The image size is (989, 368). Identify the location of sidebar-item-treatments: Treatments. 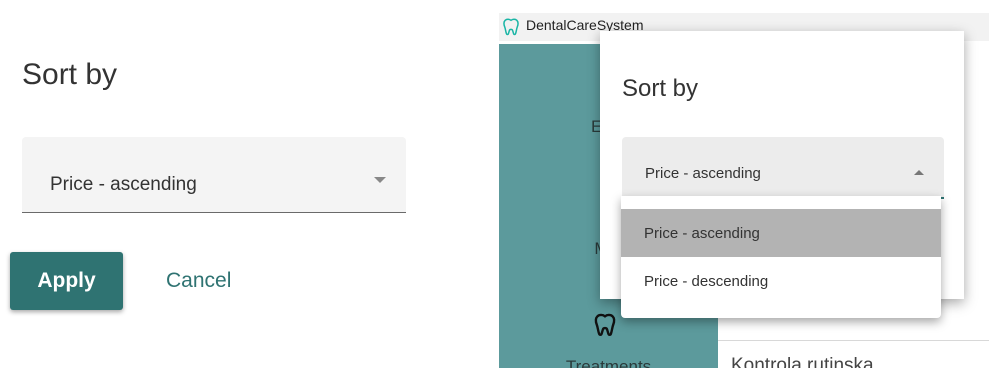
(608, 362).